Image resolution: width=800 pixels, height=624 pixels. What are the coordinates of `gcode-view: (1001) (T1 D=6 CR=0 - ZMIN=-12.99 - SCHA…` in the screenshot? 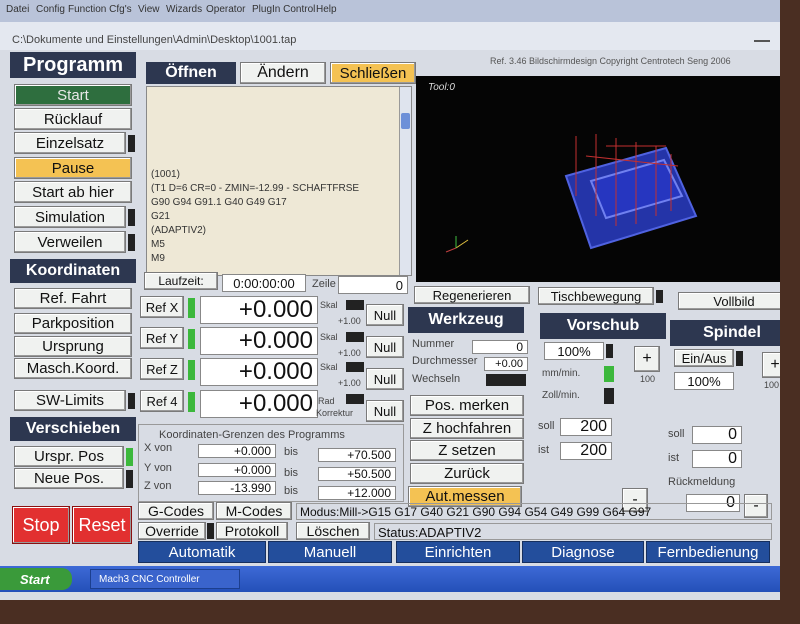 It's located at (279, 181).